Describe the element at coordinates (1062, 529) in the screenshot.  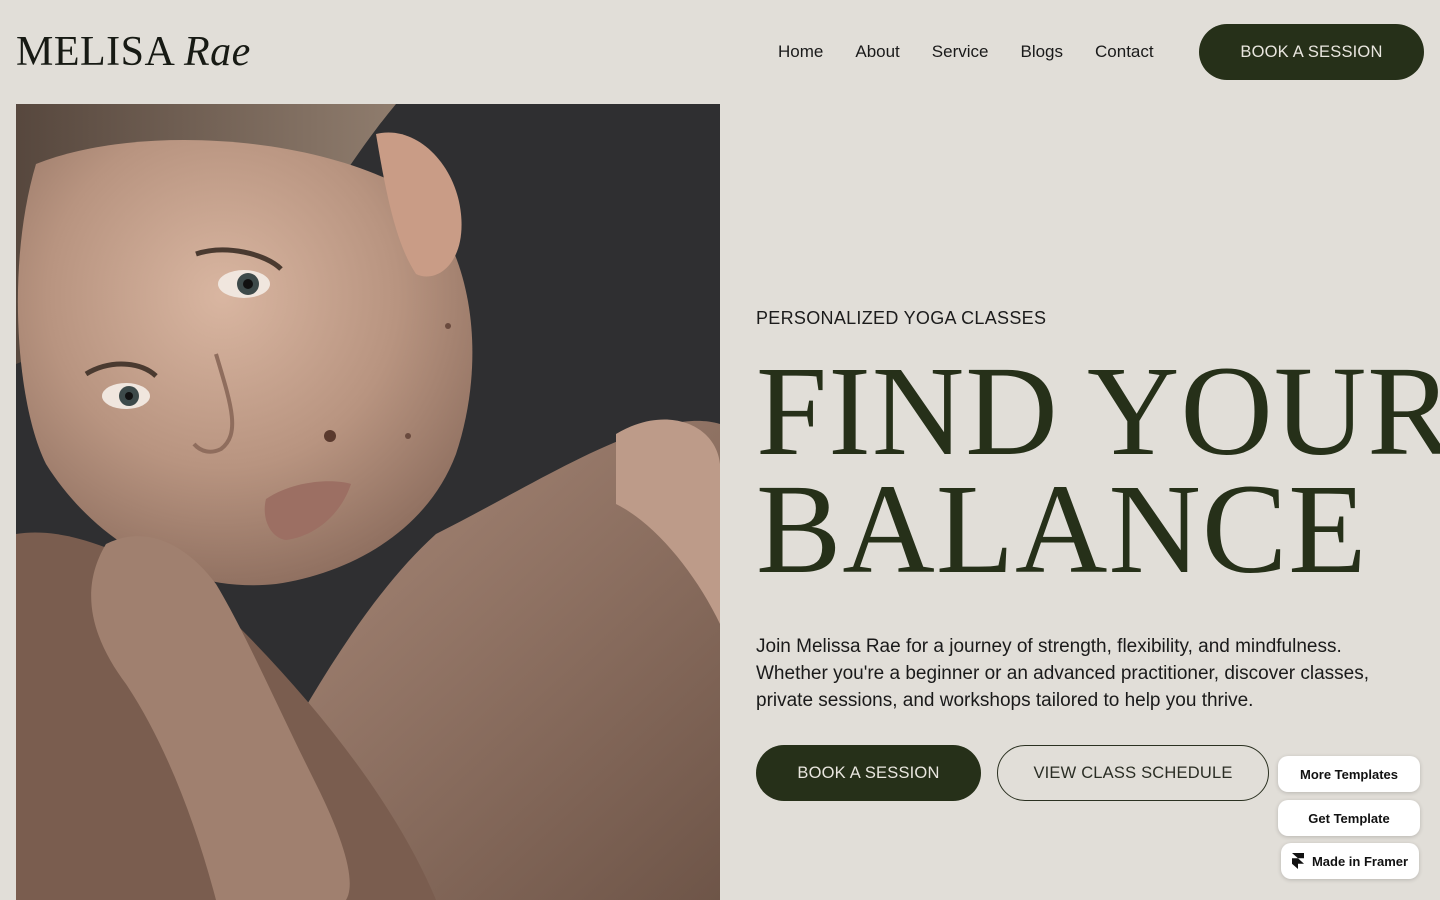
I see `hero-headline-line-2: BALANCE` at that location.